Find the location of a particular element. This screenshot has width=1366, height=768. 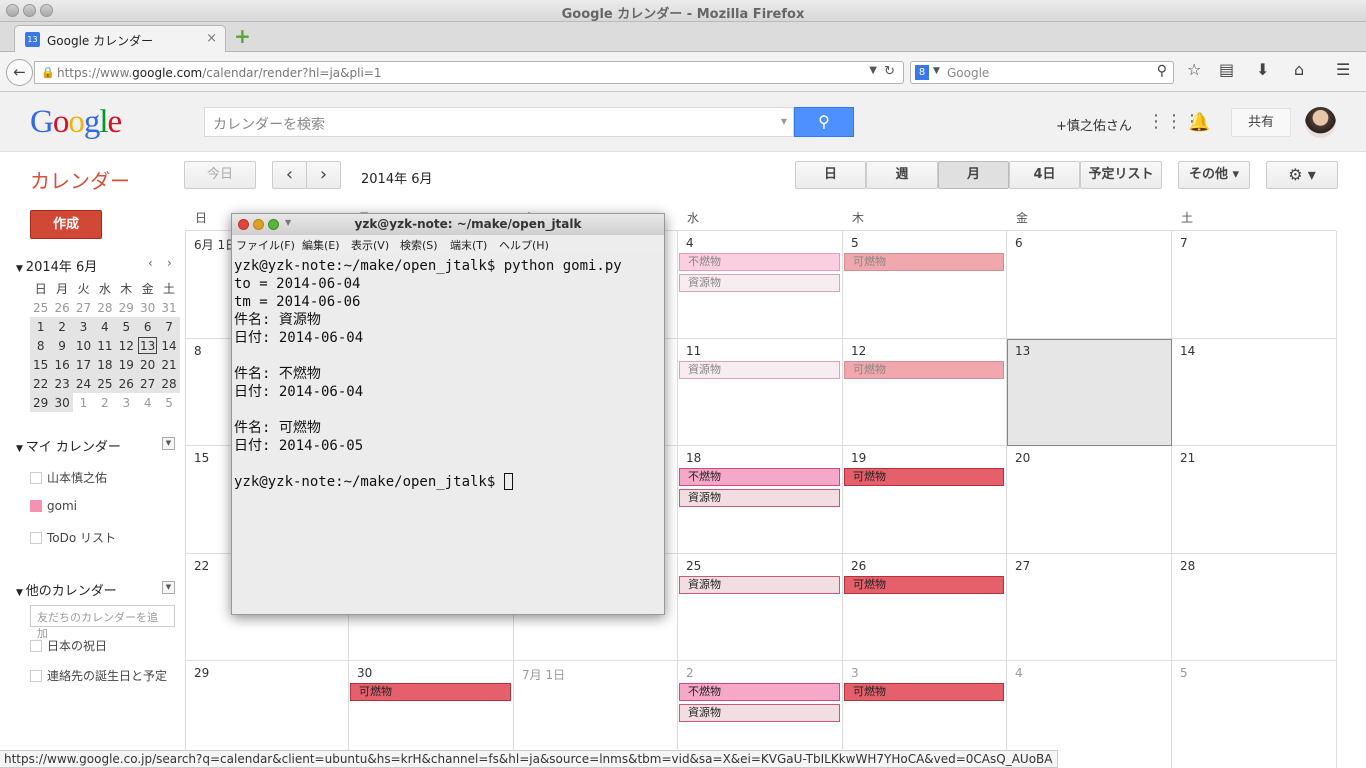

browser-search-box: 8 ▼ Google ⚲ is located at coordinates (1042, 72).